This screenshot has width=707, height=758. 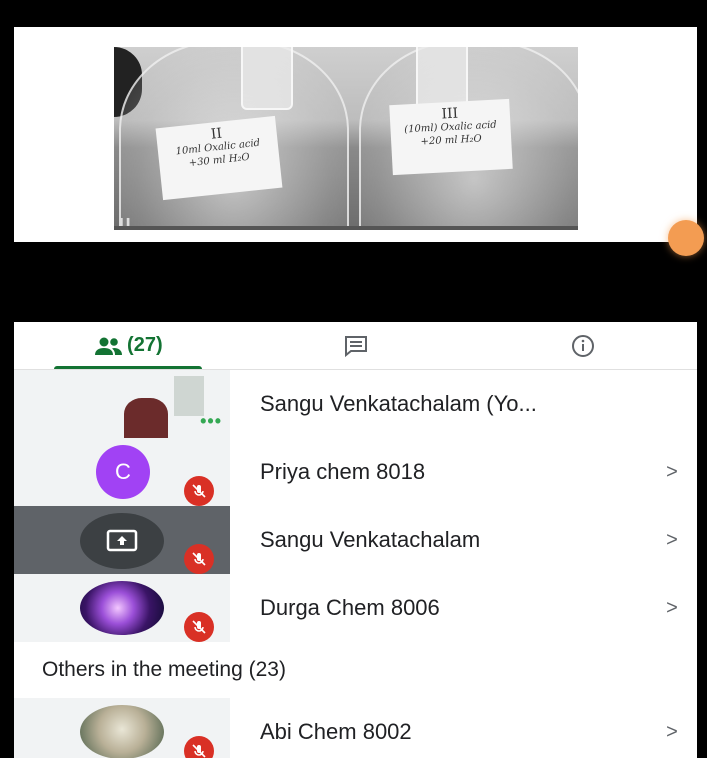 What do you see at coordinates (336, 731) in the screenshot?
I see `participant-name: Abi Chem 8002` at bounding box center [336, 731].